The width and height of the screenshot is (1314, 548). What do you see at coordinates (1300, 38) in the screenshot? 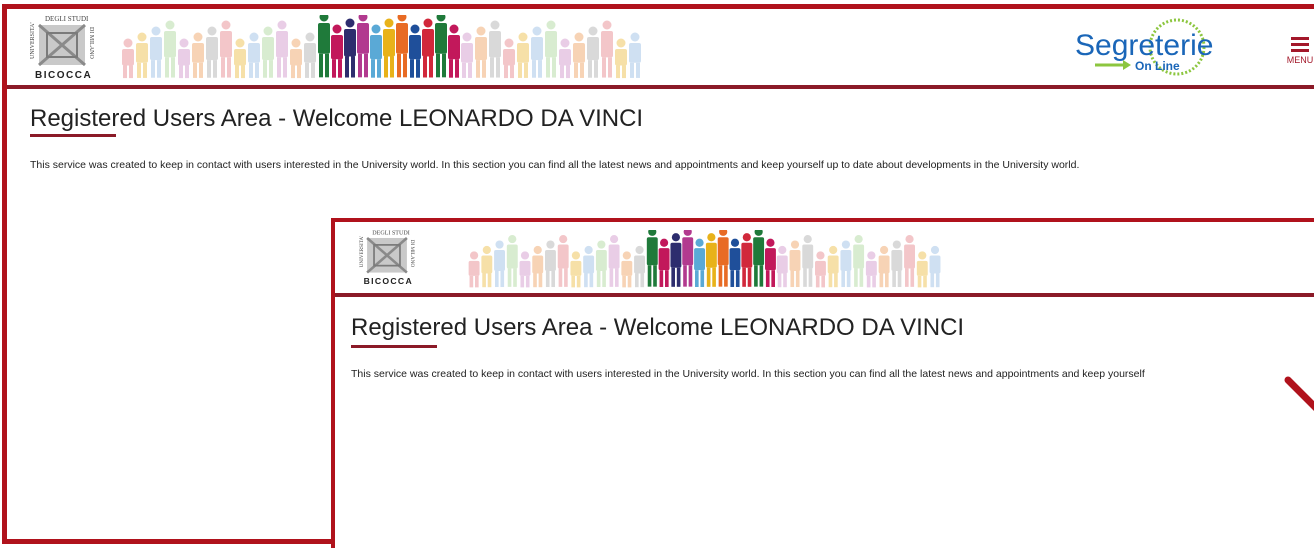
I see `hamburger-menu-icon` at bounding box center [1300, 38].